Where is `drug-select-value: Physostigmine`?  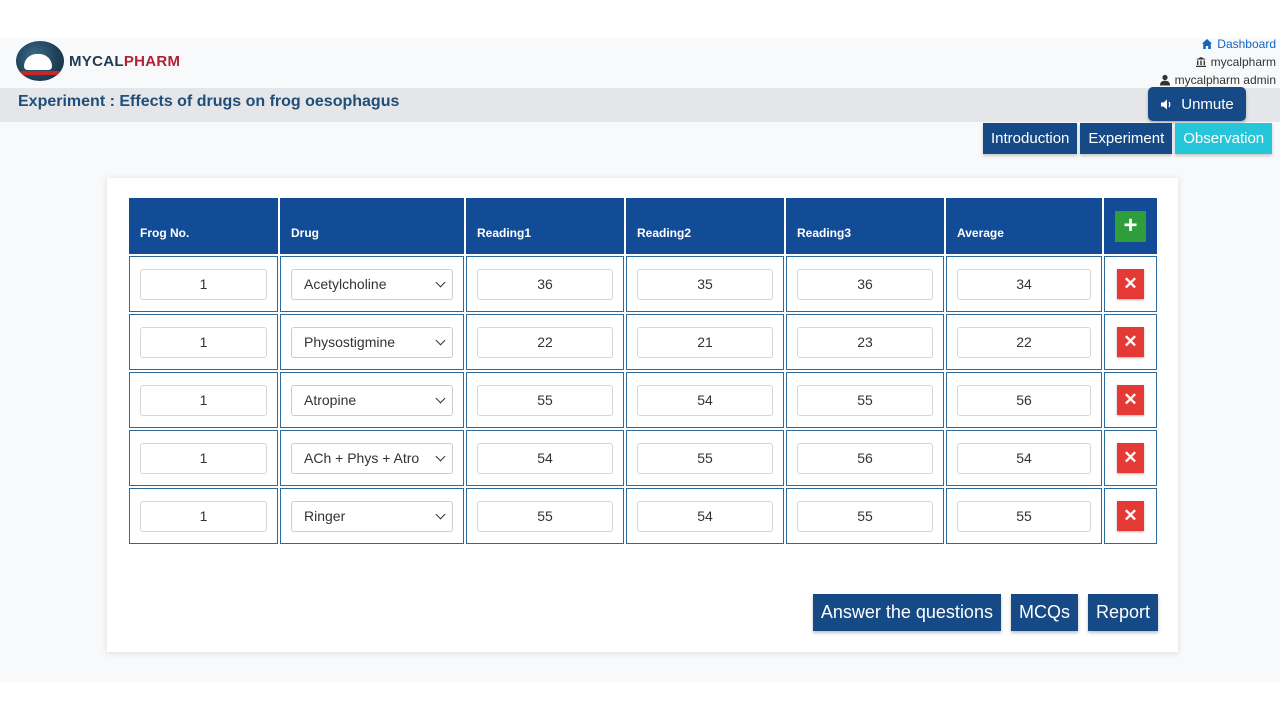 drug-select-value: Physostigmine is located at coordinates (350, 342).